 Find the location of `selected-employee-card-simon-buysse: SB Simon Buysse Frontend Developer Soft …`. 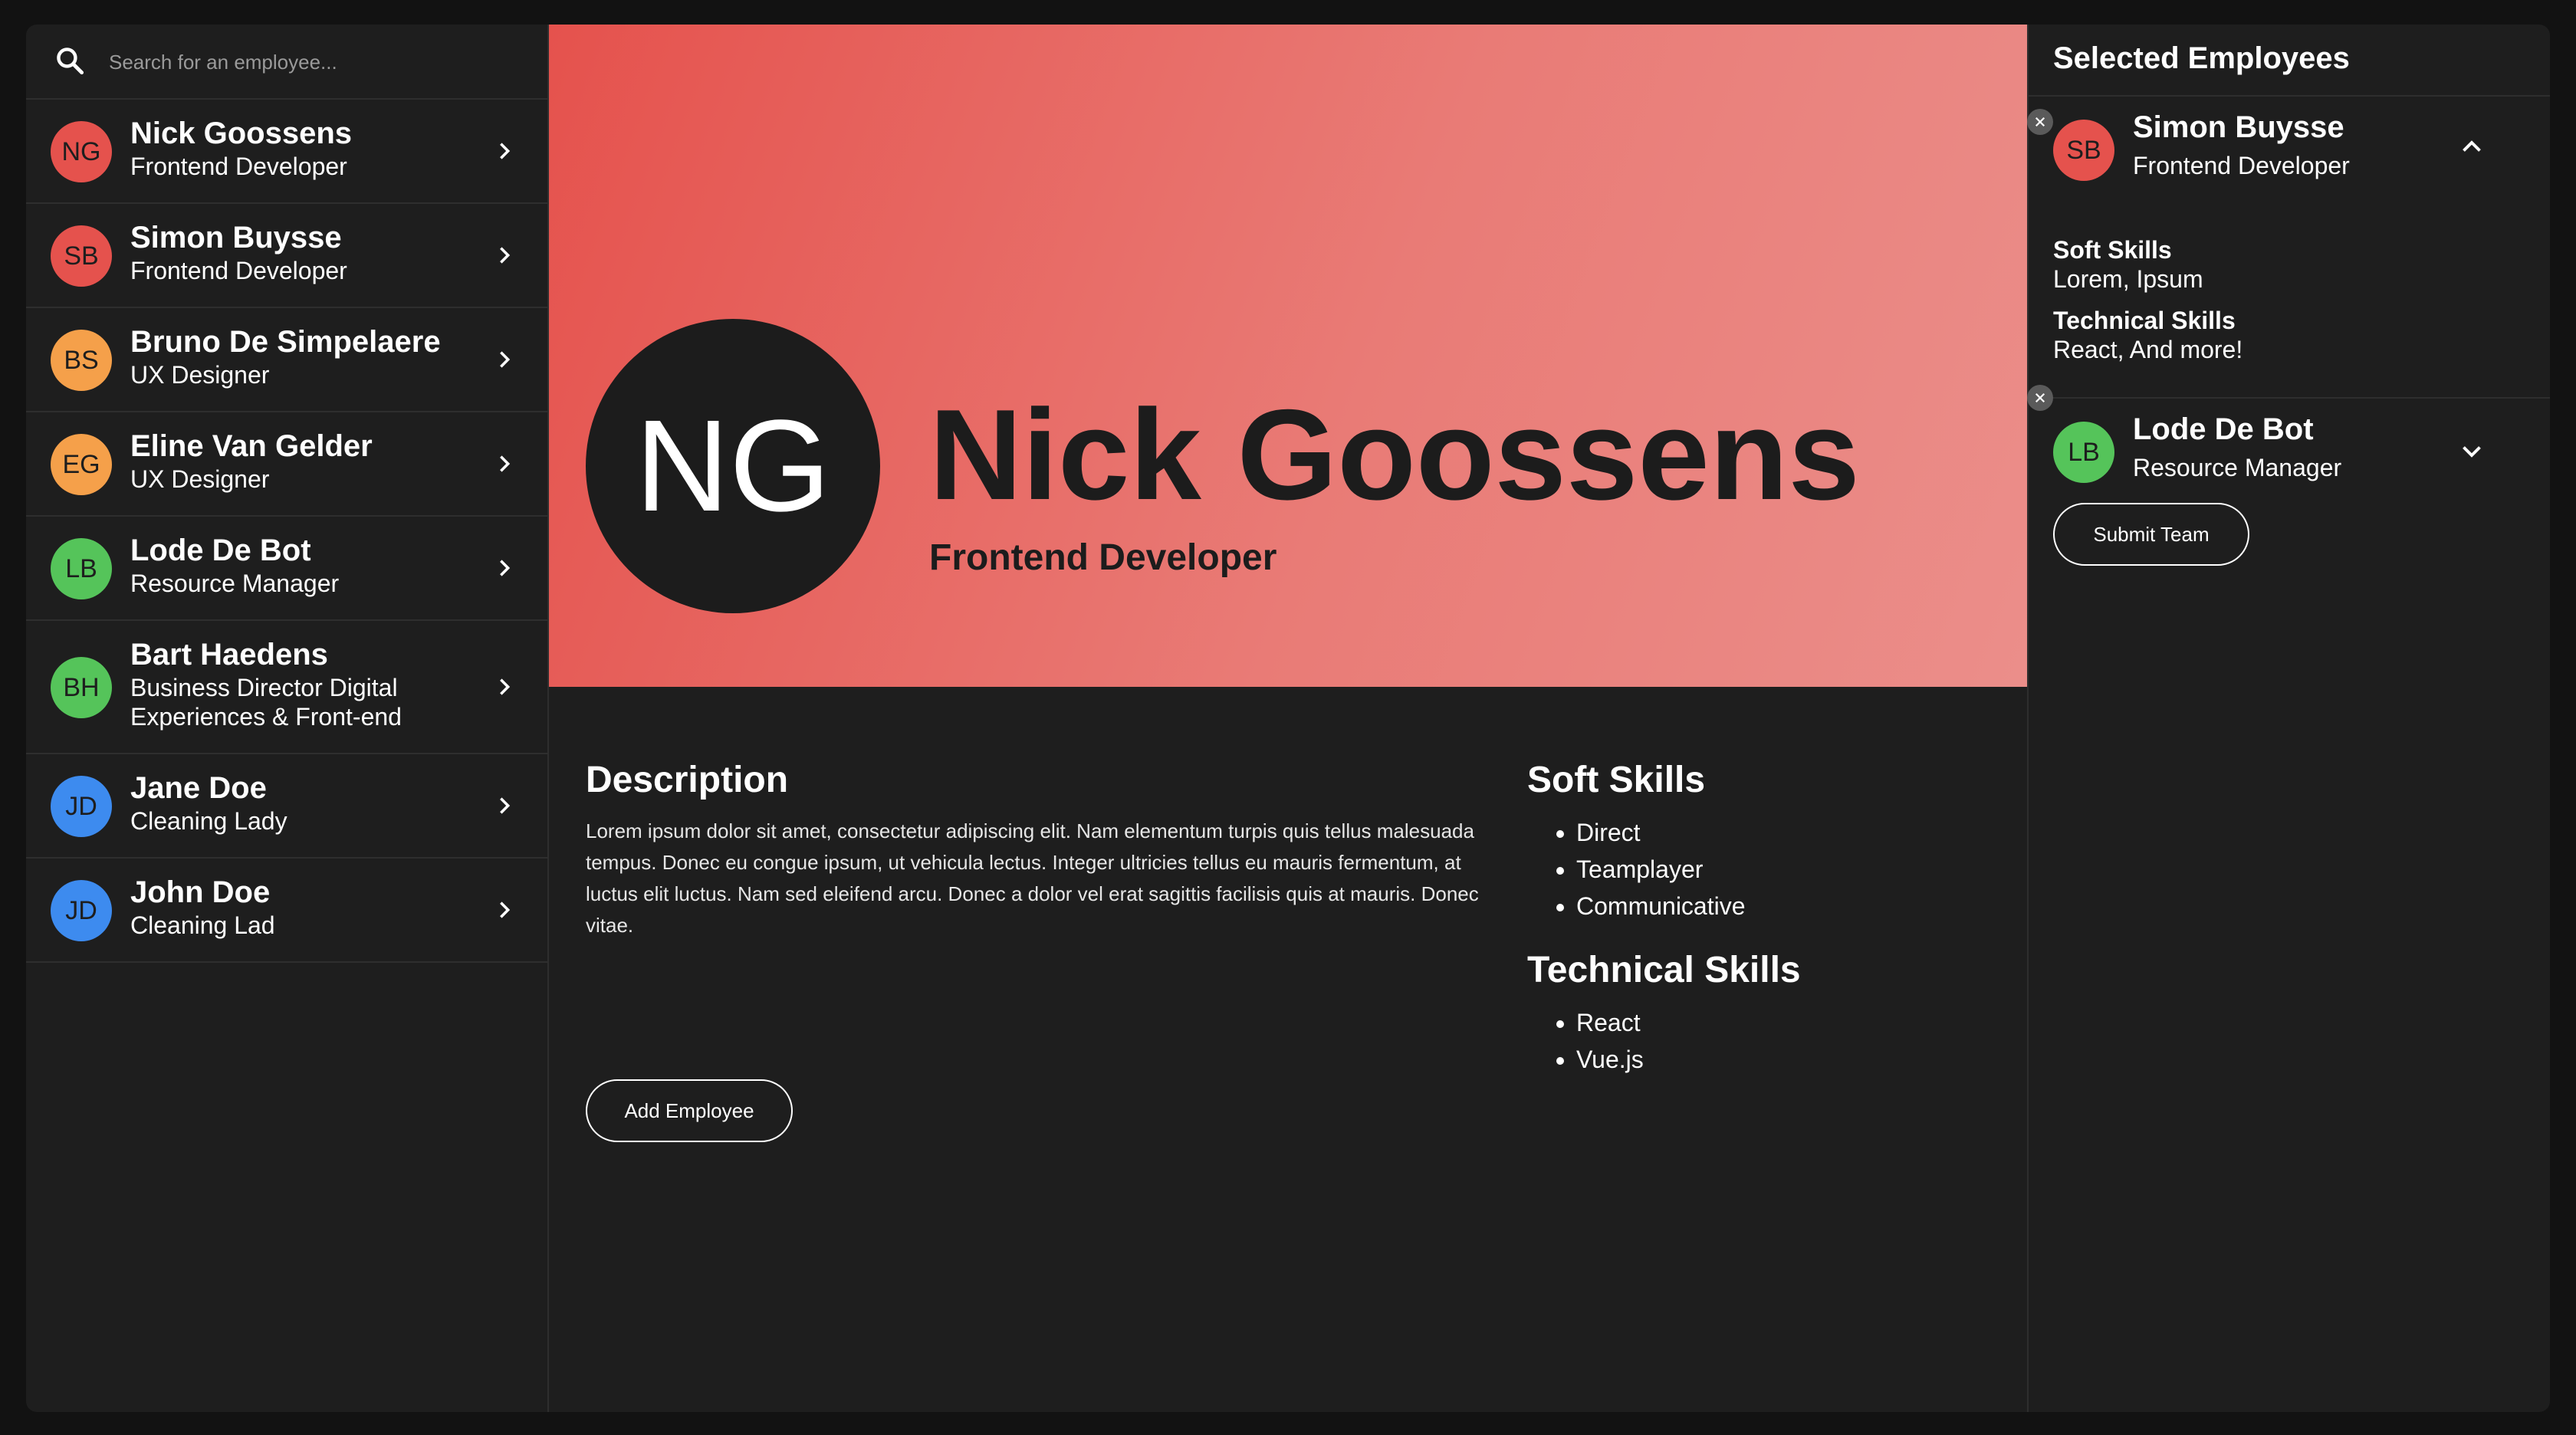

selected-employee-card-simon-buysse: SB Simon Buysse Frontend Developer Soft … is located at coordinates (2289, 247).